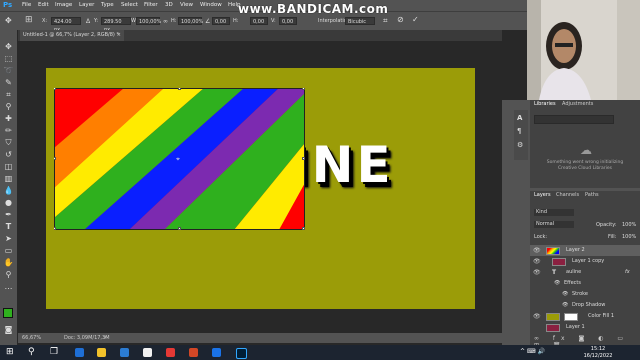 The height and width of the screenshot is (360, 640). What do you see at coordinates (151, 5) in the screenshot?
I see `menu-filter: Filter` at bounding box center [151, 5].